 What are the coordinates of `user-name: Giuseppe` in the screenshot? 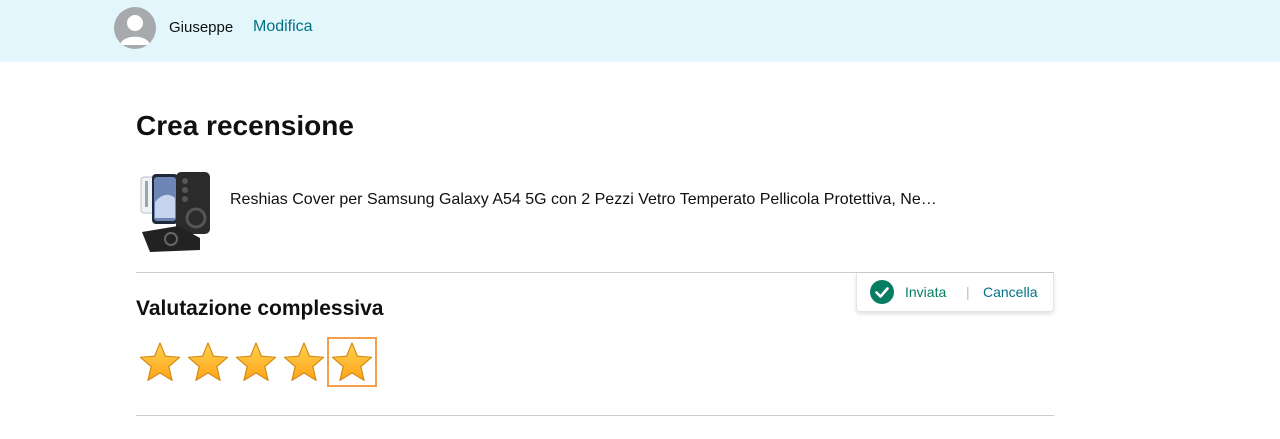 It's located at (201, 27).